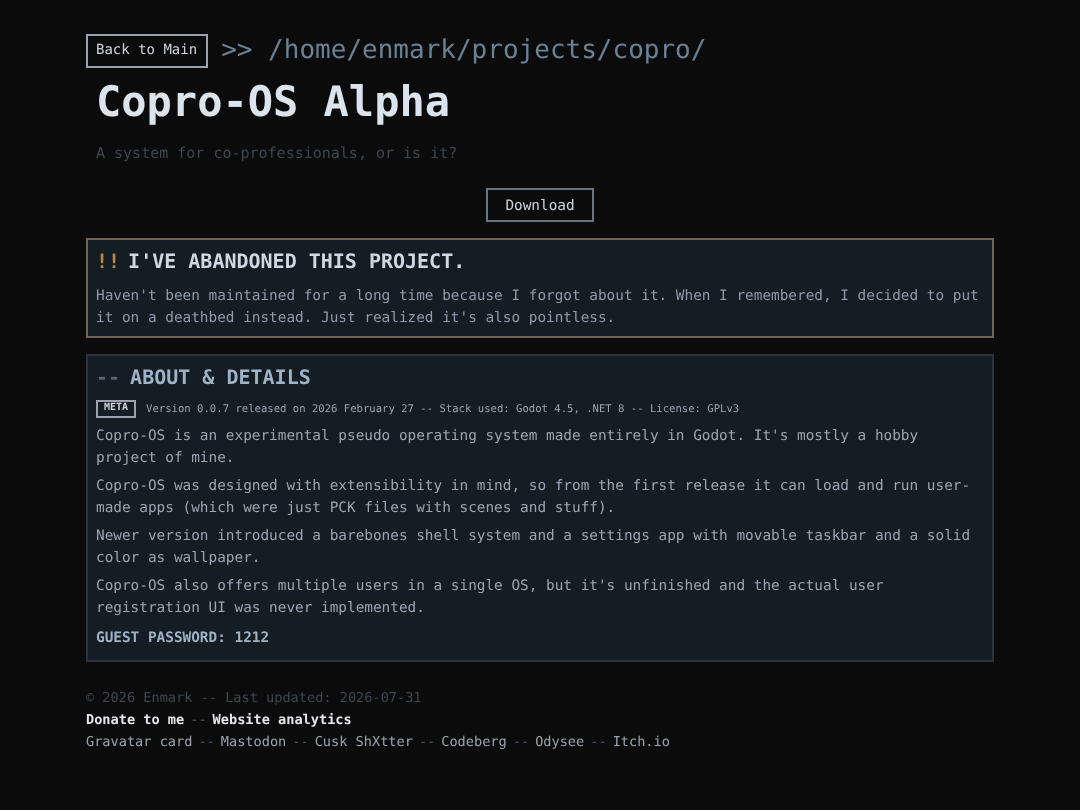 The height and width of the screenshot is (810, 1080). Describe the element at coordinates (108, 380) in the screenshot. I see `section-marker: --` at that location.